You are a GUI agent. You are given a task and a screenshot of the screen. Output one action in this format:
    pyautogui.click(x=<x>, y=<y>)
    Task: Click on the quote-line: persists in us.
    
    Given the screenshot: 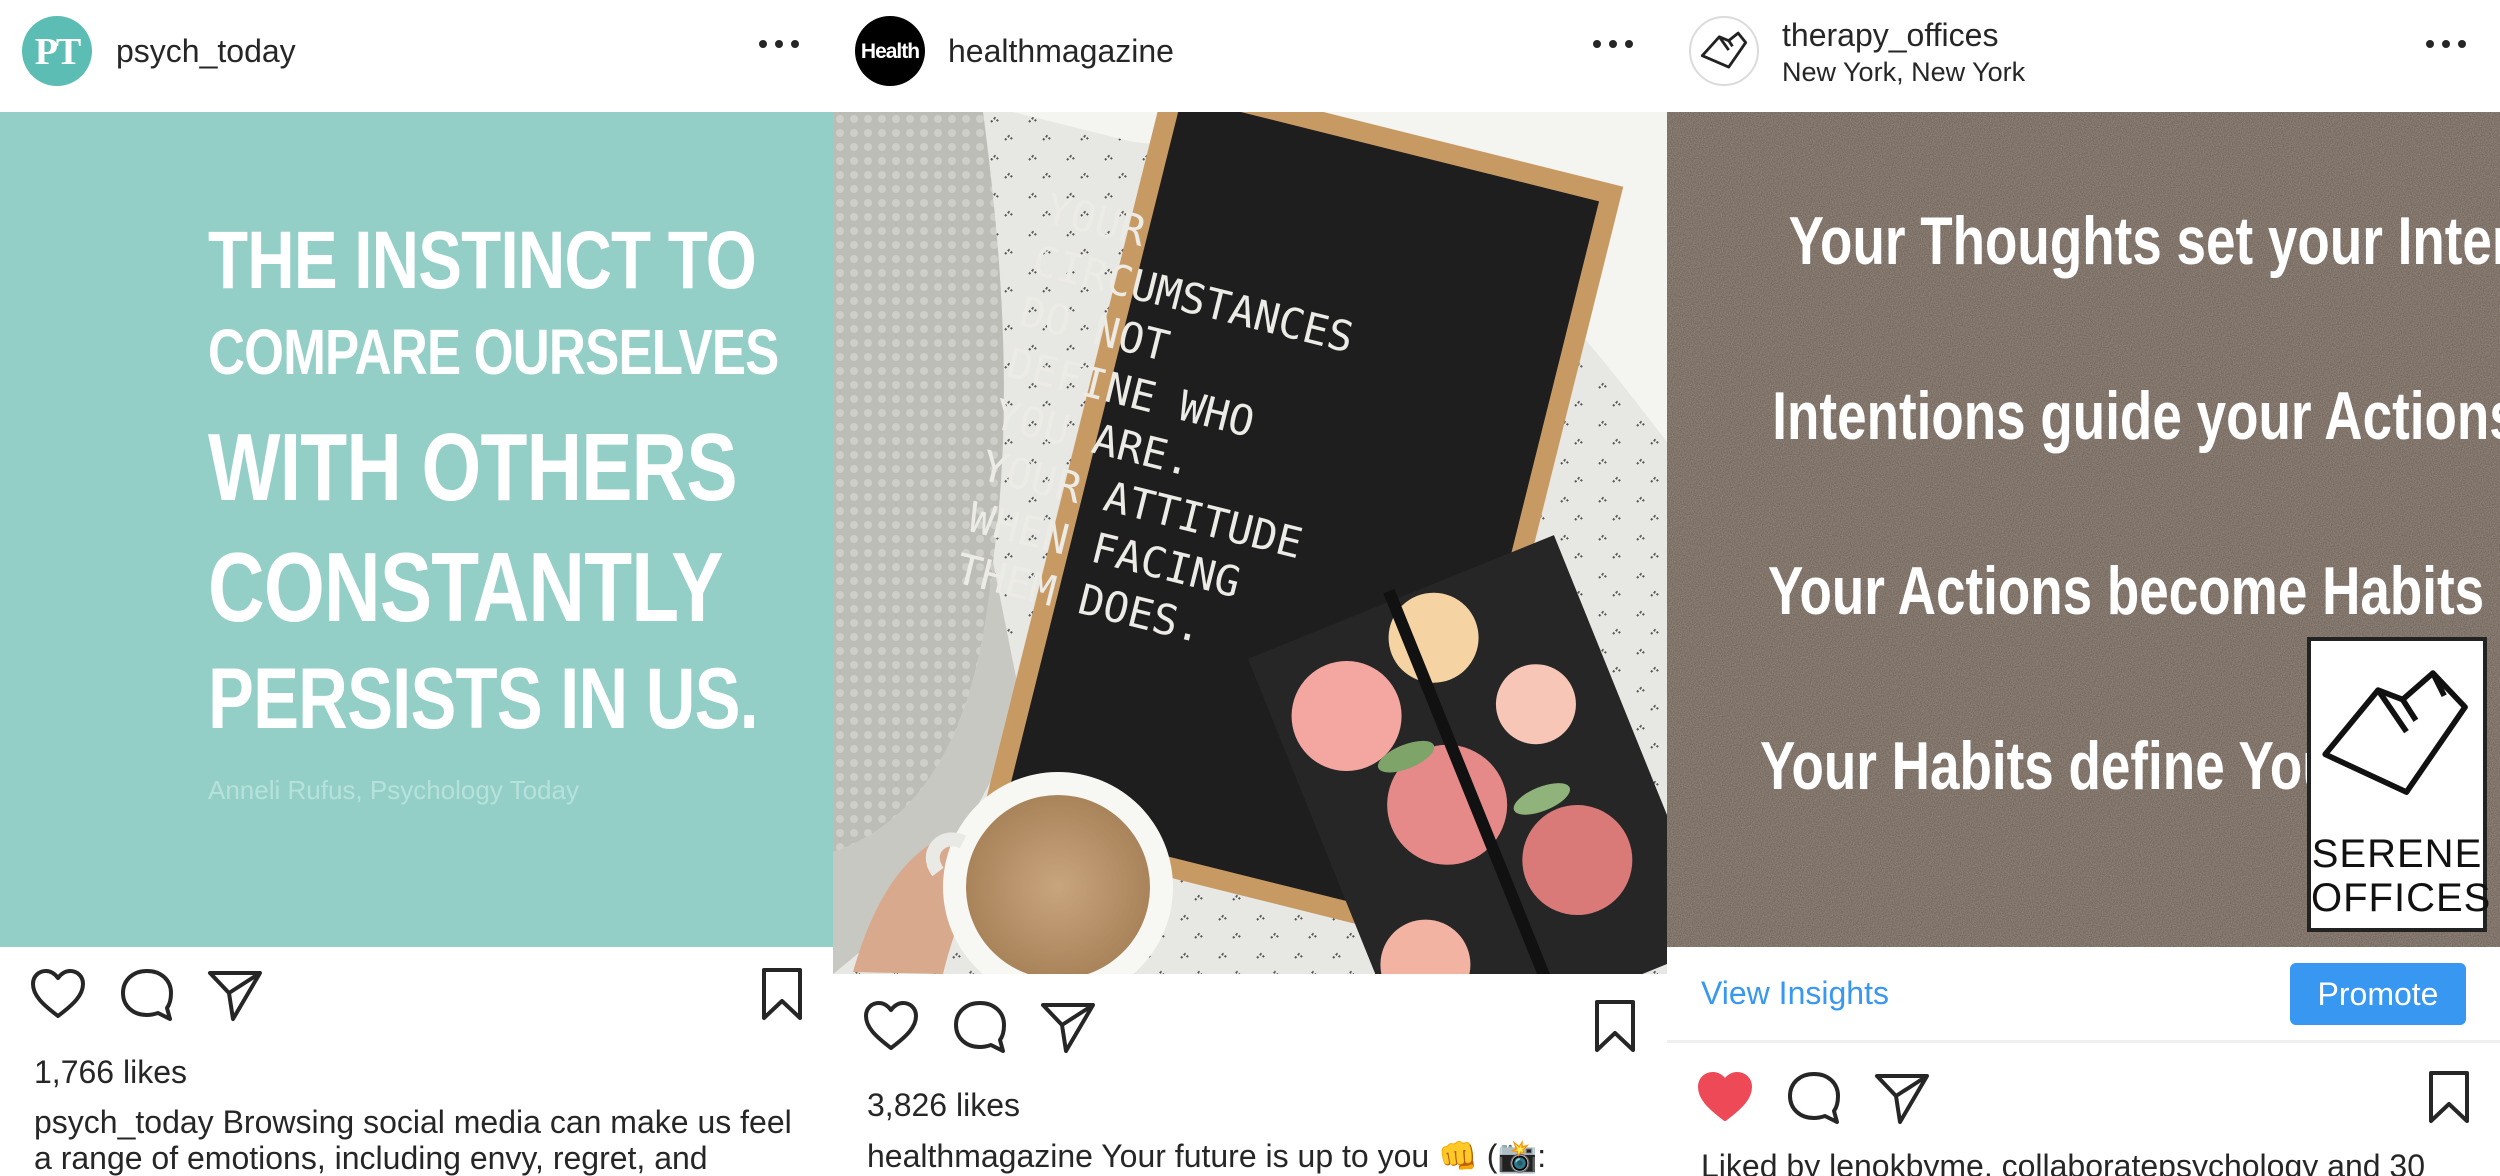 What is the action you would take?
    pyautogui.click(x=483, y=699)
    